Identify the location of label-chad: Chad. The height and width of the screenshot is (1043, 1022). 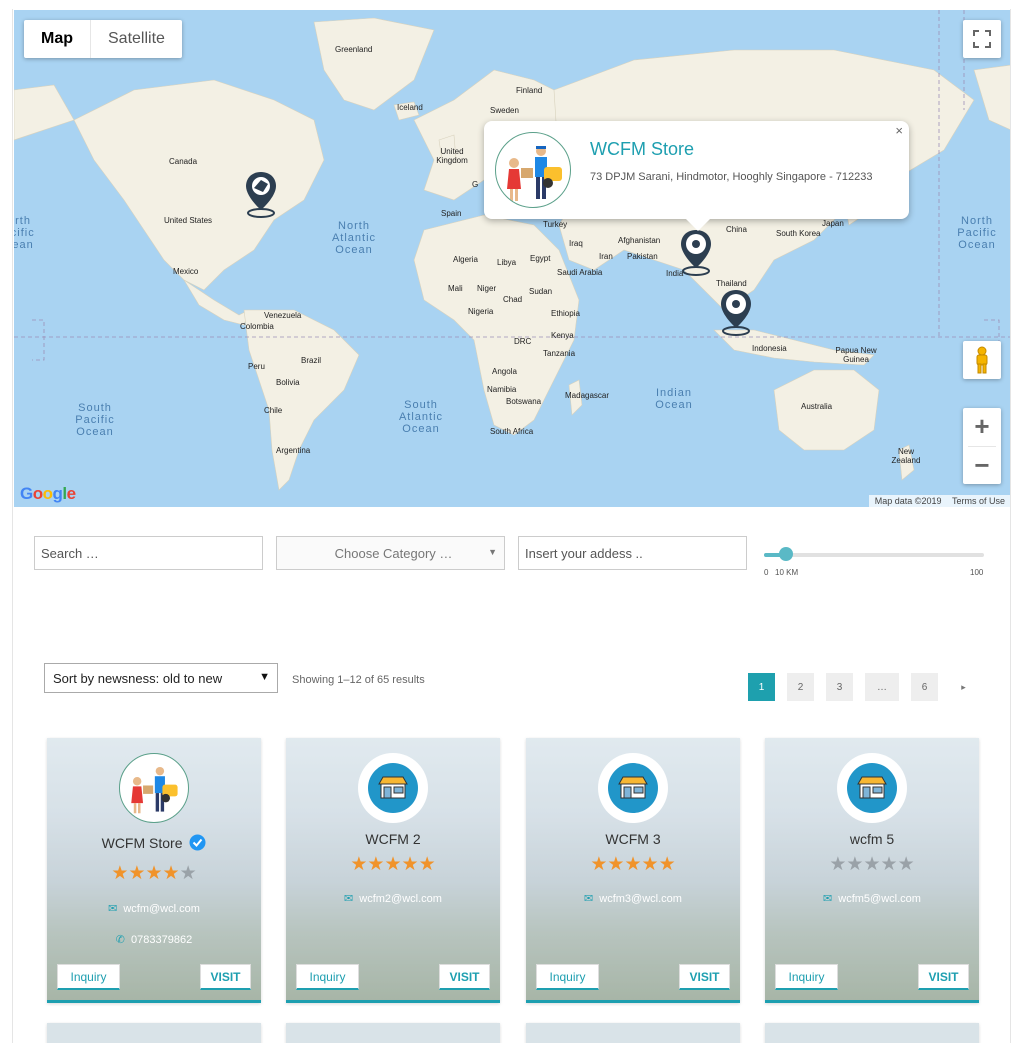
(513, 299).